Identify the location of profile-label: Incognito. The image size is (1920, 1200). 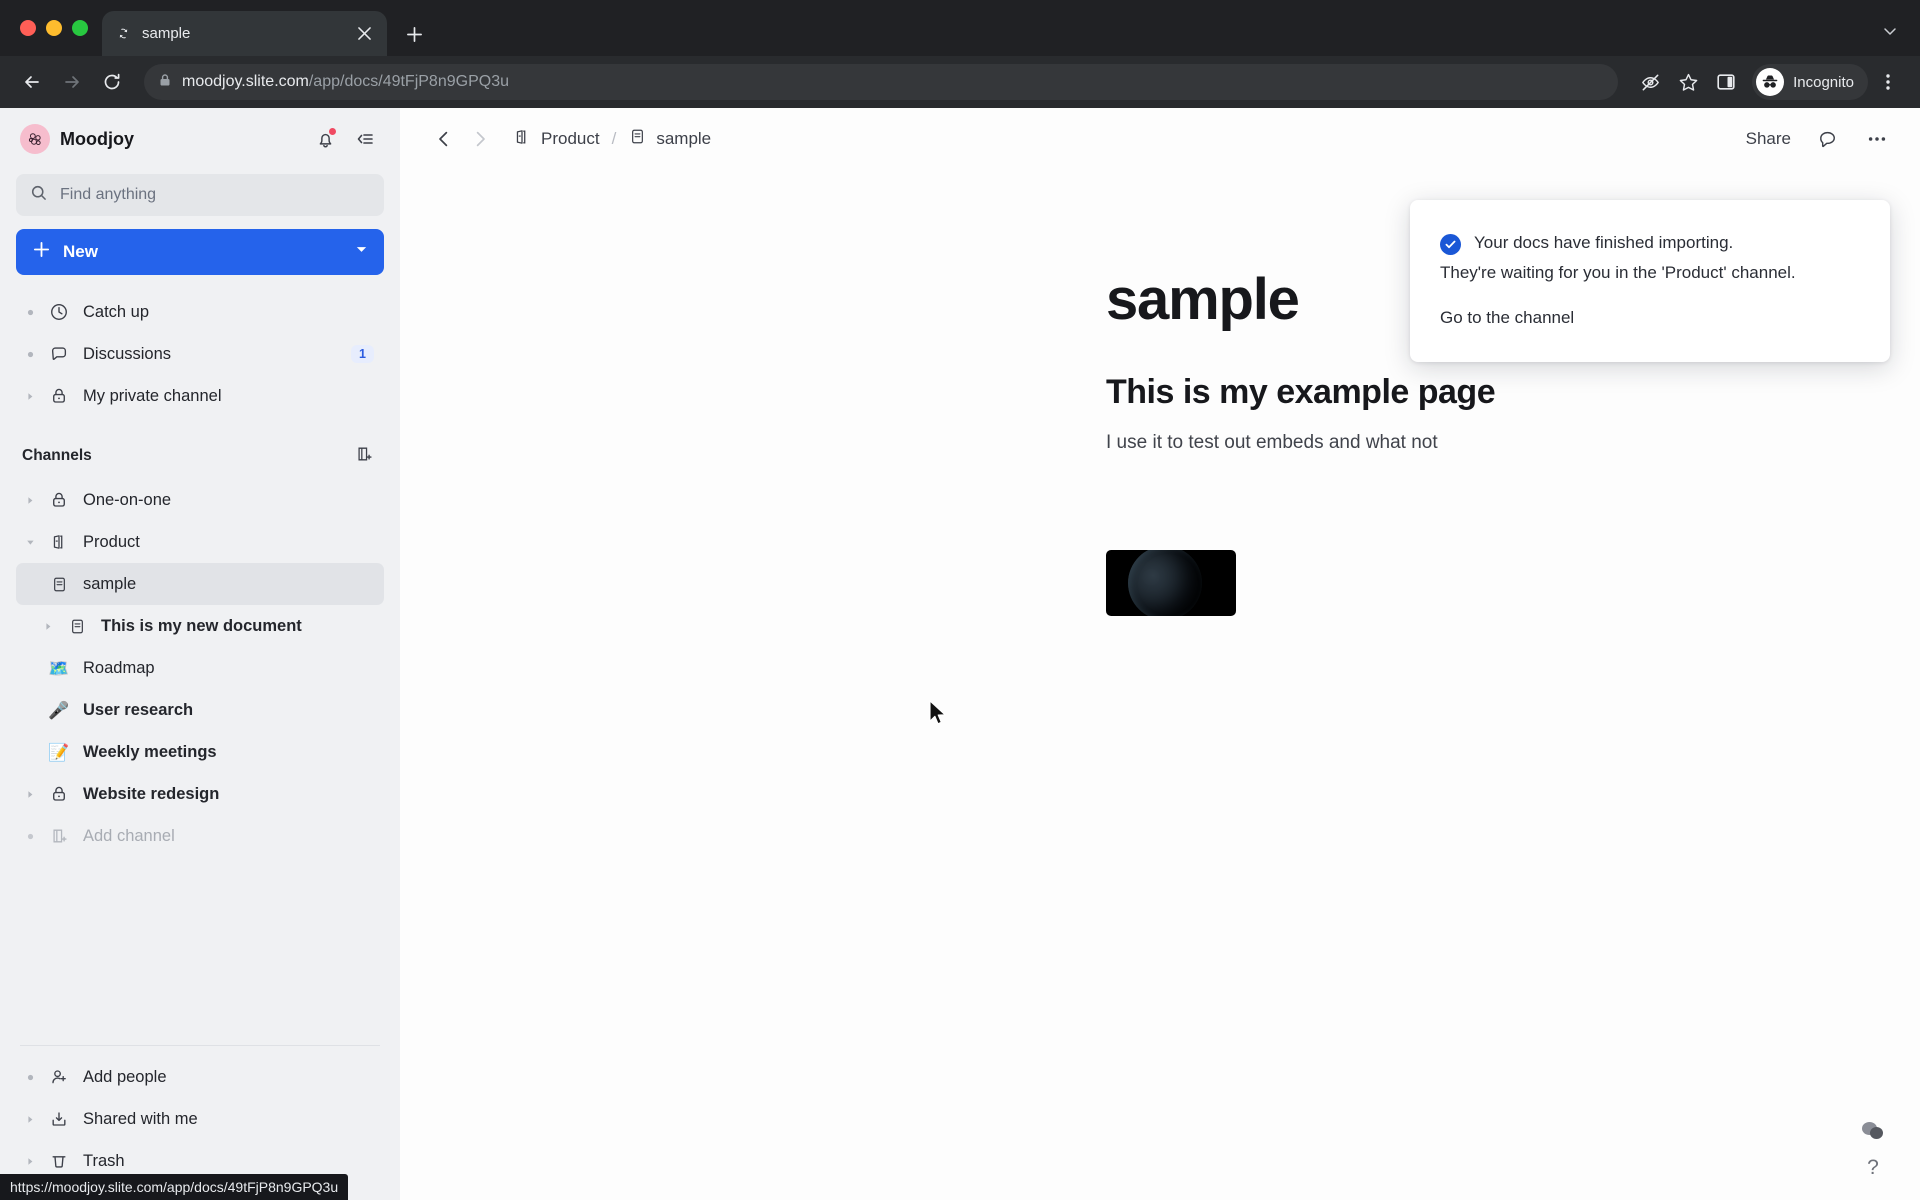
(1823, 82).